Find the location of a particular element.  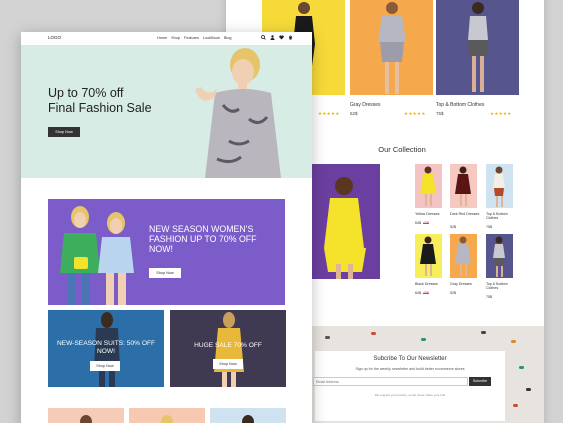

collection-item-name: Dark Red Dresses is located at coordinates (465, 214).